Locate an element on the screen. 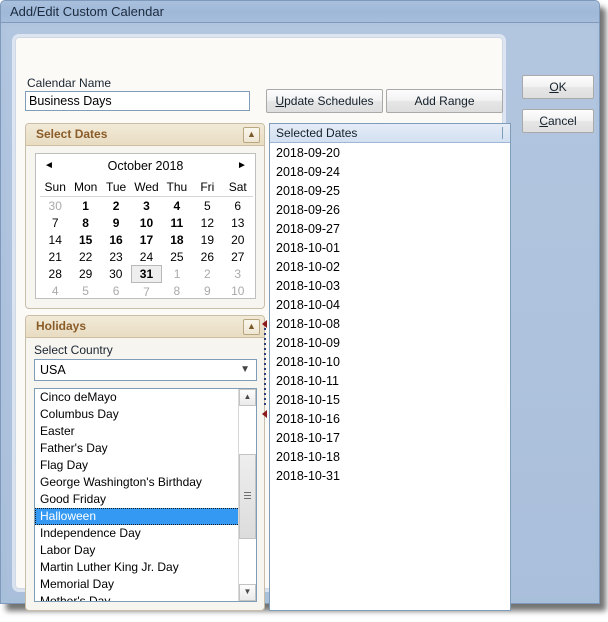 This screenshot has width=608, height=622. holiday-item: Independence Day is located at coordinates (137, 533).